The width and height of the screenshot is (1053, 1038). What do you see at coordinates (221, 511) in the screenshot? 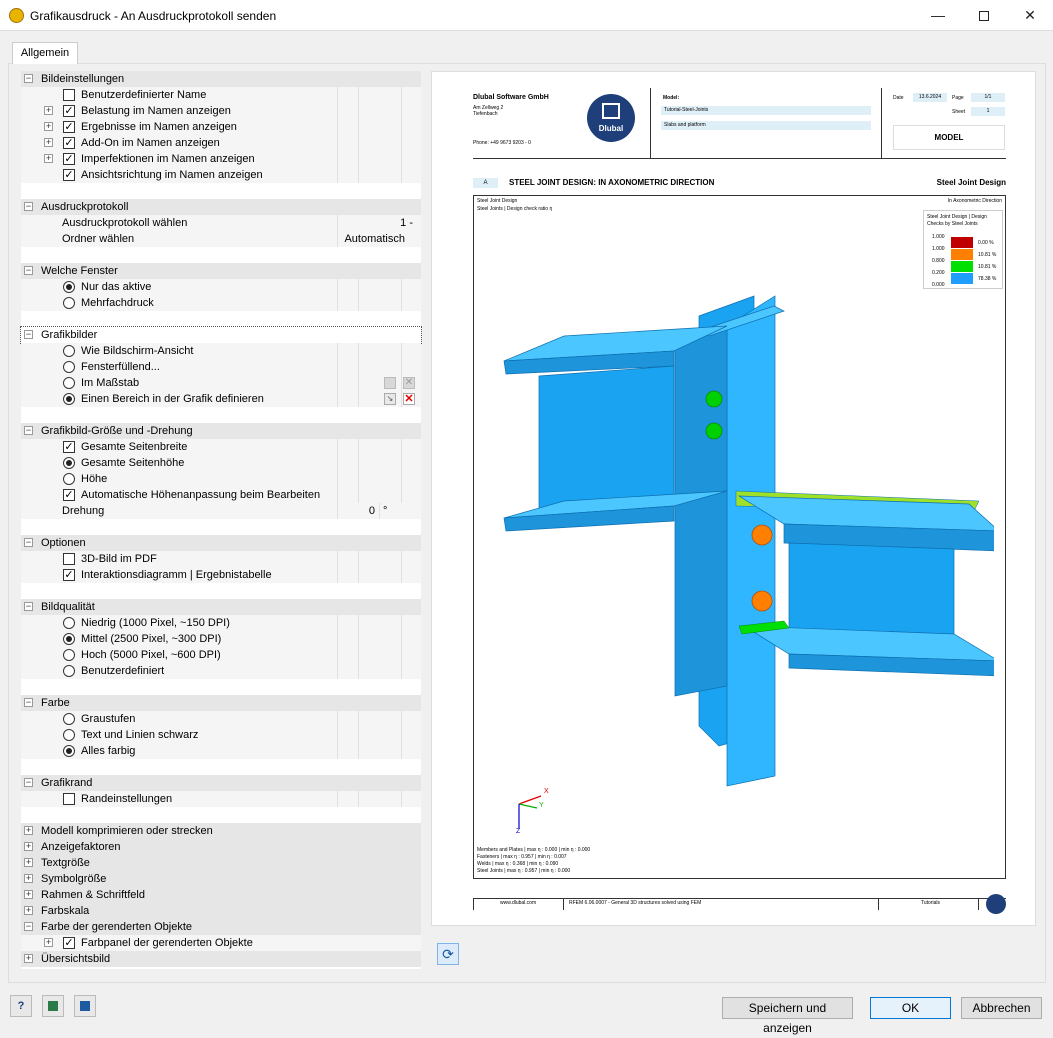
I see `list-item: Drehung 0 °` at bounding box center [221, 511].